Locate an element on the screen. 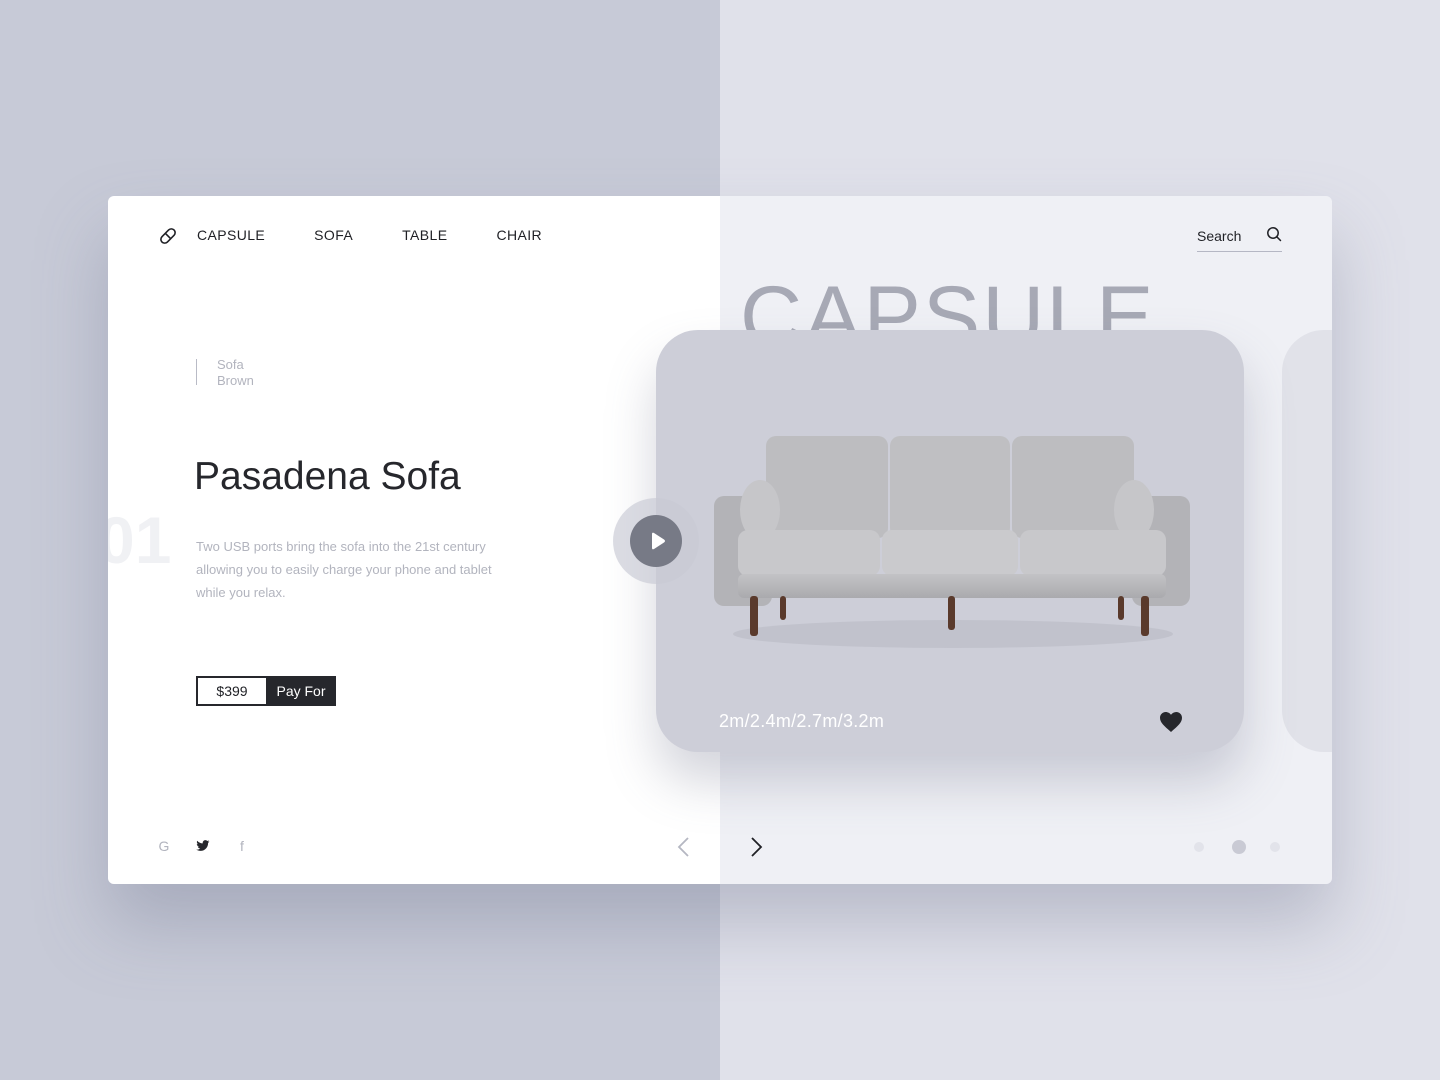  sofa-image is located at coordinates (952, 542).